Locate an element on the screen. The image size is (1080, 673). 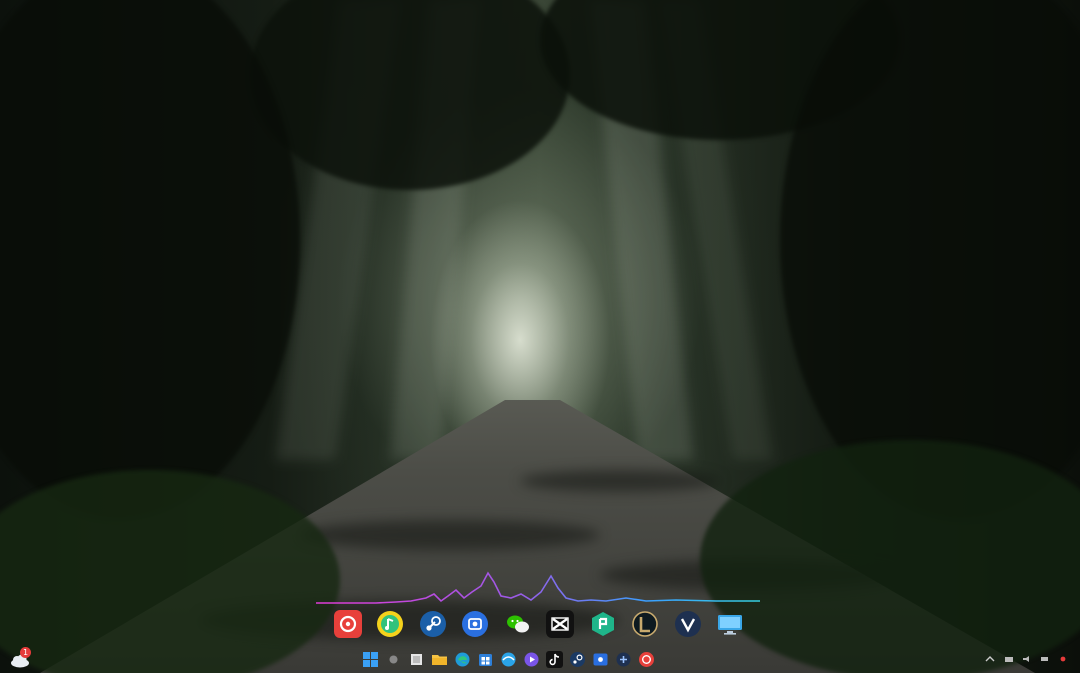
monitor-icon is located at coordinates (730, 624).